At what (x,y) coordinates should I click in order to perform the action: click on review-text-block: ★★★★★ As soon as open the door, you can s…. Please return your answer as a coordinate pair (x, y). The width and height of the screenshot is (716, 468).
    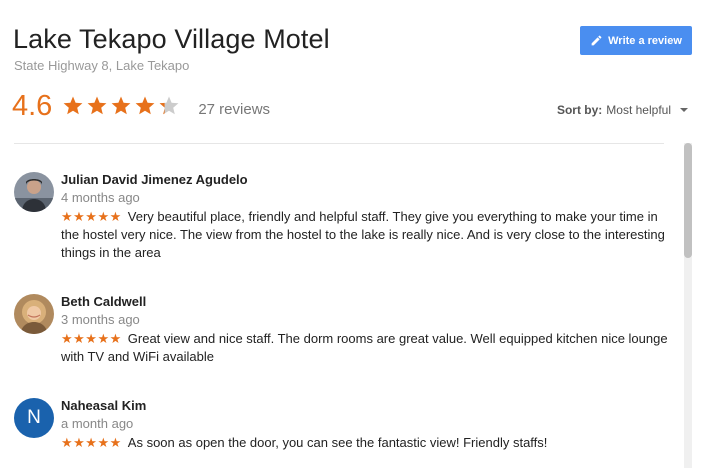
    Looking at the image, I should click on (366, 443).